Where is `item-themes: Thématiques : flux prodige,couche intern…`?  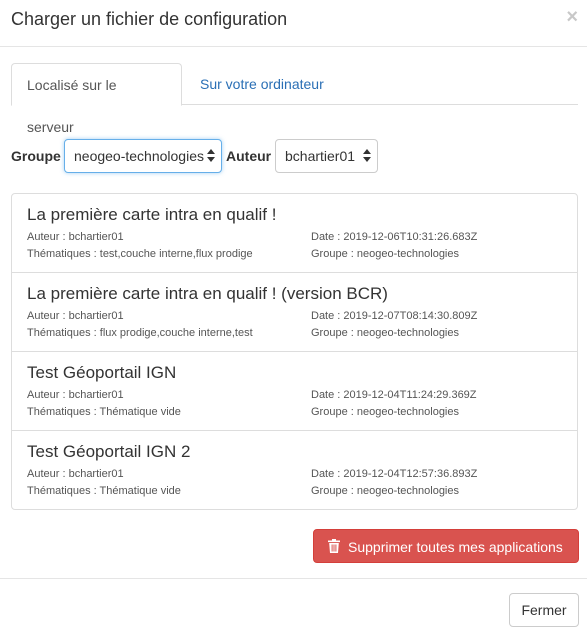 item-themes: Thématiques : flux prodige,couche intern… is located at coordinates (140, 333).